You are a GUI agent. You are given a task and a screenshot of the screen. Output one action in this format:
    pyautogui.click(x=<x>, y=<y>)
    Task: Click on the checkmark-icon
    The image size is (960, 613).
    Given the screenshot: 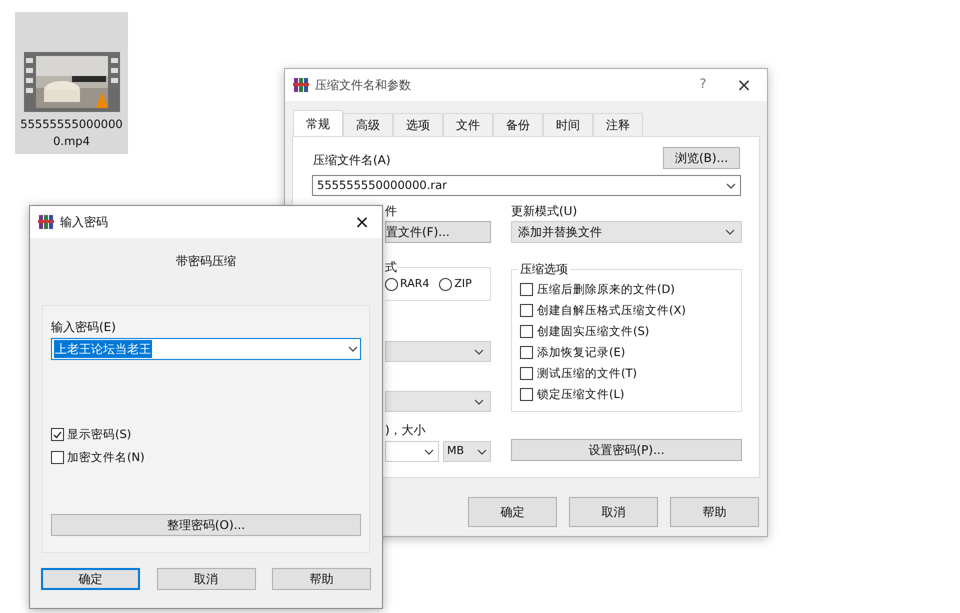 What is the action you would take?
    pyautogui.click(x=57, y=434)
    